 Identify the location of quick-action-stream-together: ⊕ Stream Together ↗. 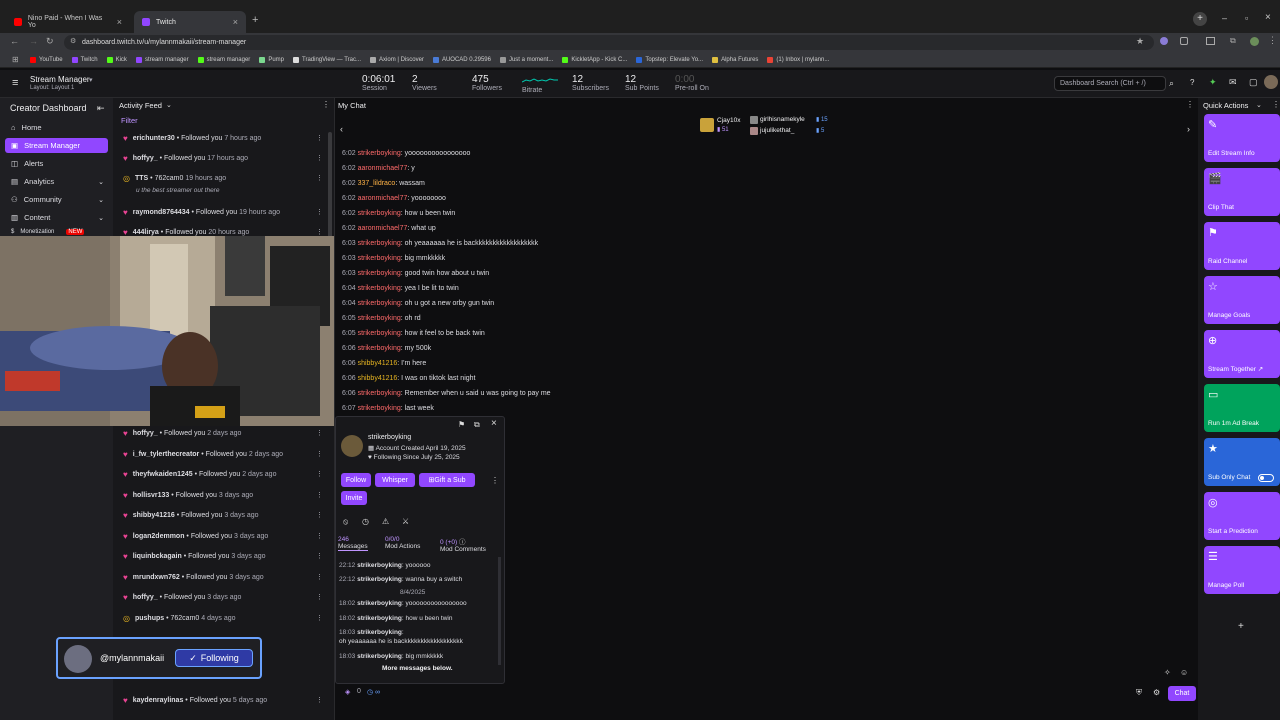
(1242, 354).